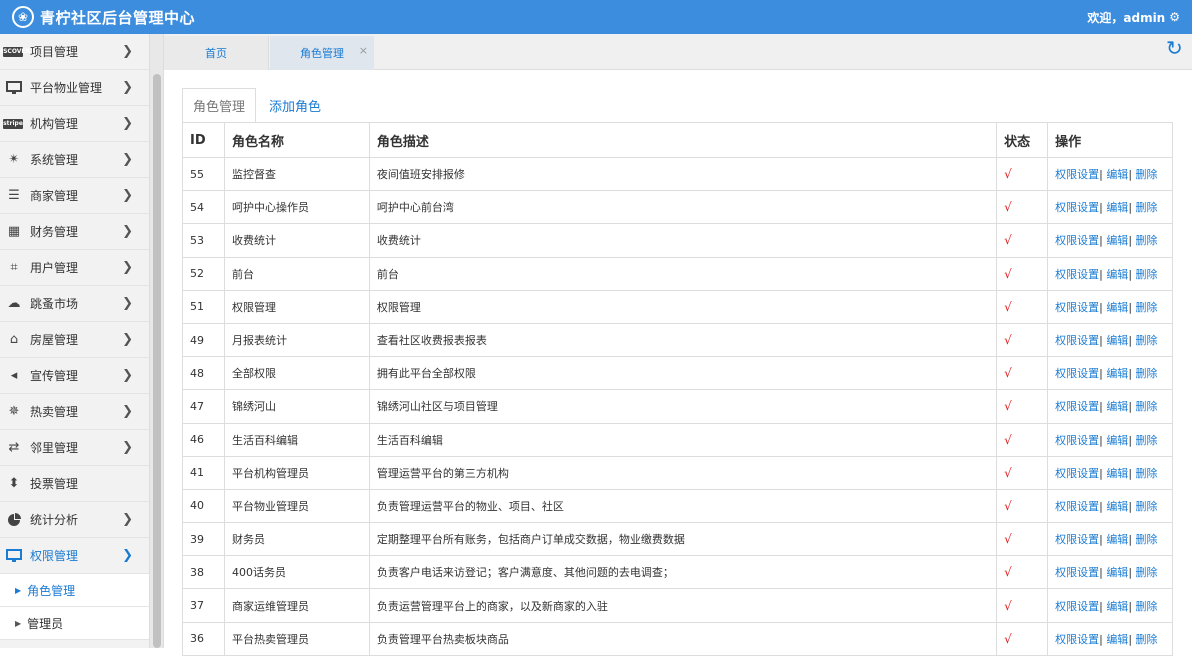 This screenshot has width=1192, height=656. What do you see at coordinates (74, 232) in the screenshot?
I see `sidebar-item-finance: ▦ 财务管理 ❯` at bounding box center [74, 232].